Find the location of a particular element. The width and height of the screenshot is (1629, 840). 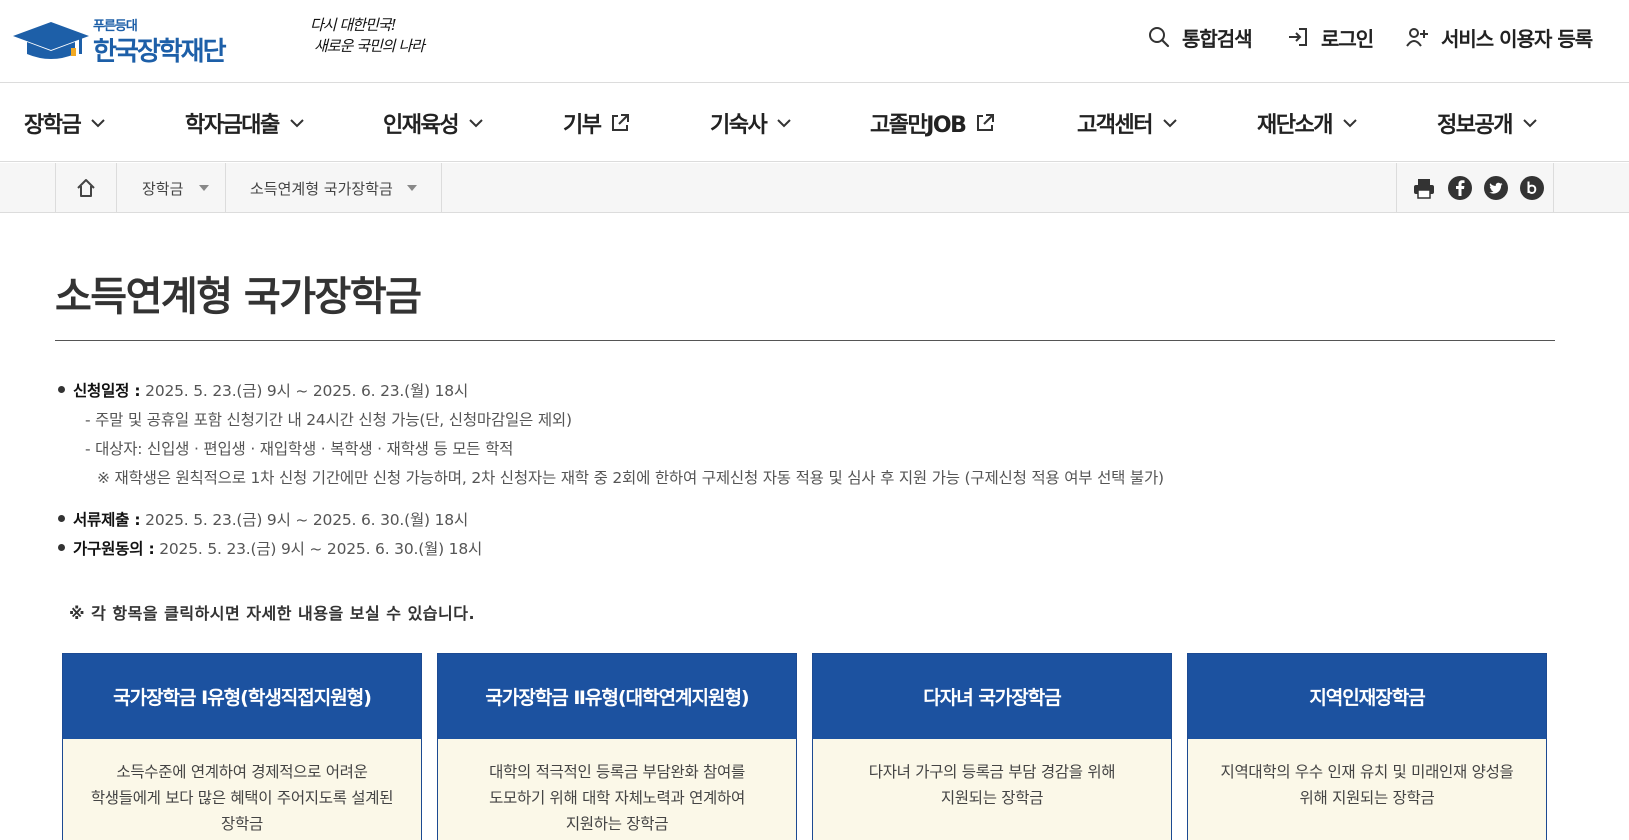

print-button is located at coordinates (1424, 188).